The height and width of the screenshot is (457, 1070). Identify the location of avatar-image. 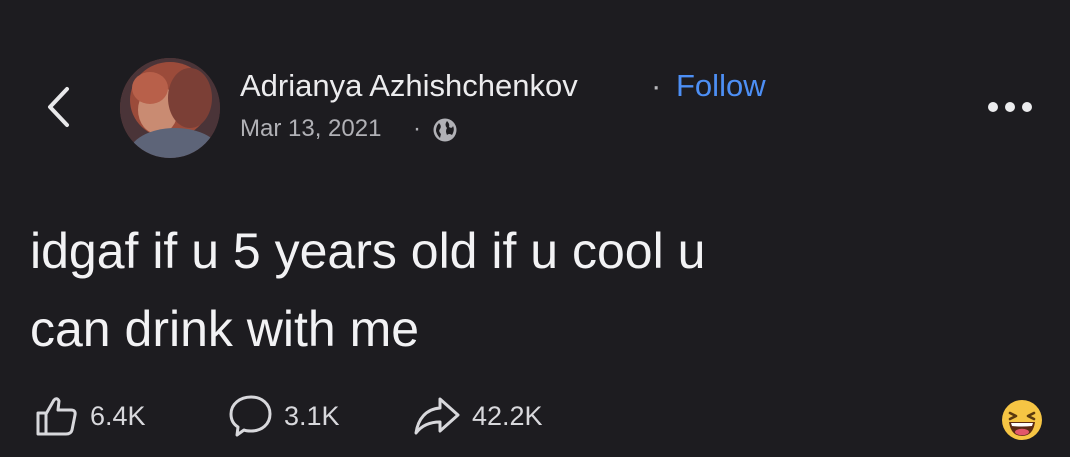
(170, 108).